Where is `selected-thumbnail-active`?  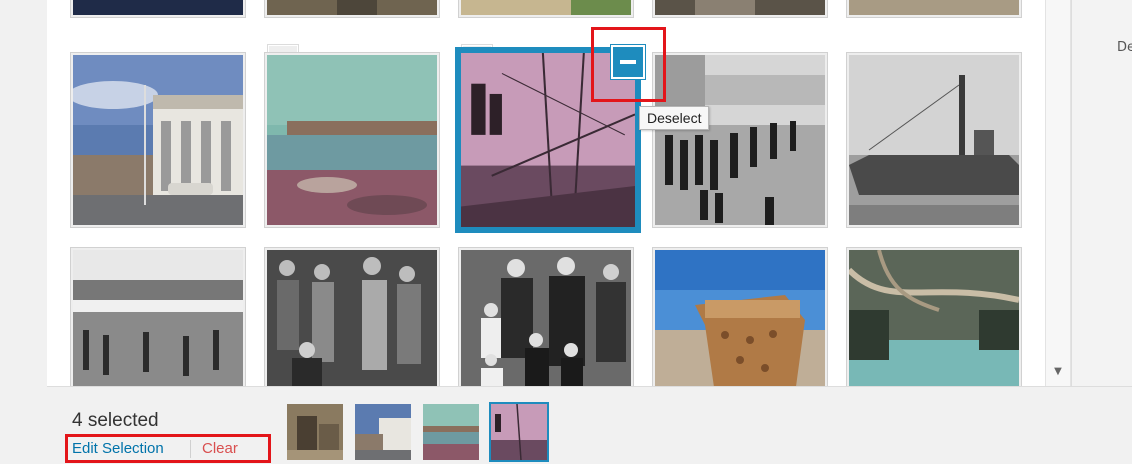 selected-thumbnail-active is located at coordinates (519, 432).